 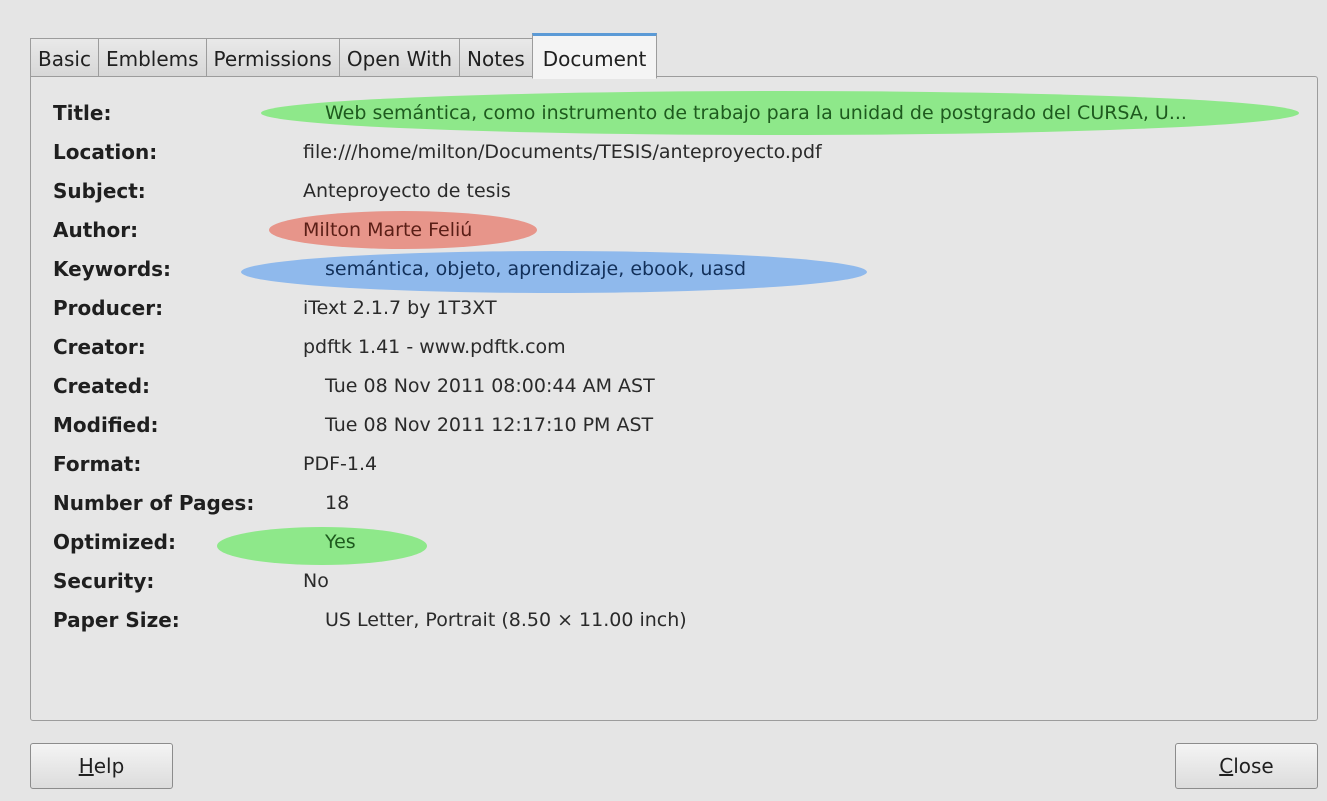 What do you see at coordinates (678, 503) in the screenshot?
I see `property-row-number-of-pages: Number of Pages: 18` at bounding box center [678, 503].